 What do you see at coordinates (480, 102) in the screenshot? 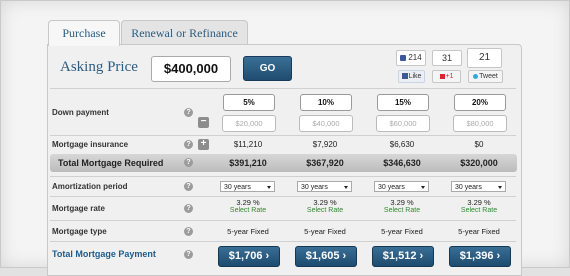
I see `down-payment-percent-input: 20%` at bounding box center [480, 102].